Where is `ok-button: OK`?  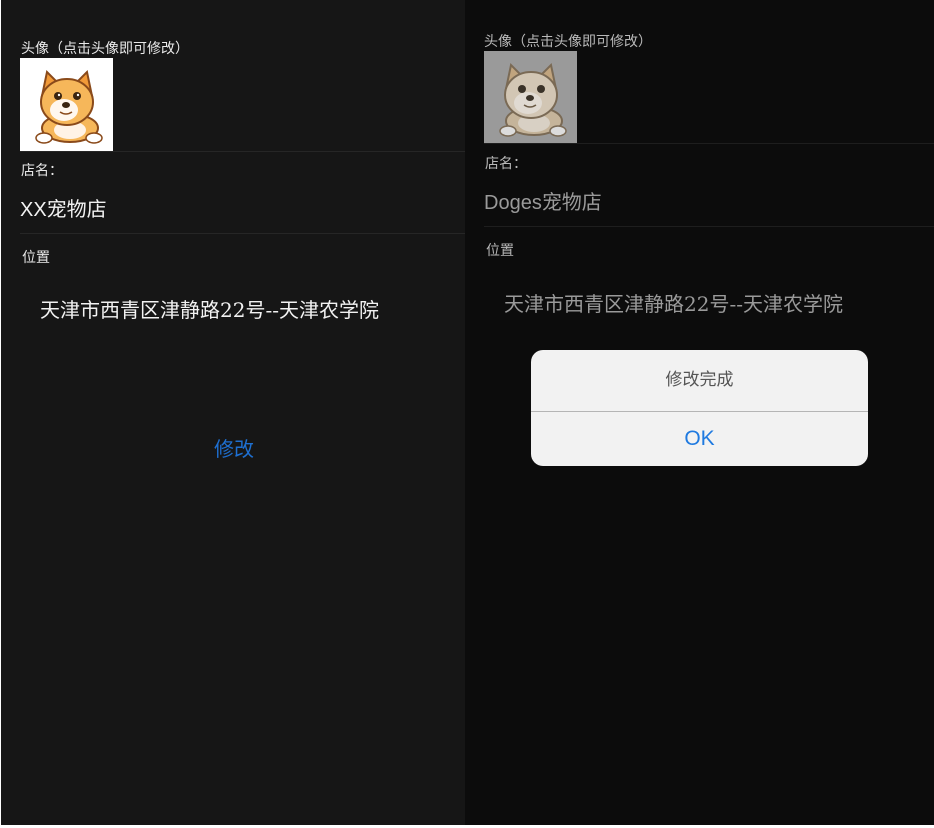 ok-button: OK is located at coordinates (699, 439).